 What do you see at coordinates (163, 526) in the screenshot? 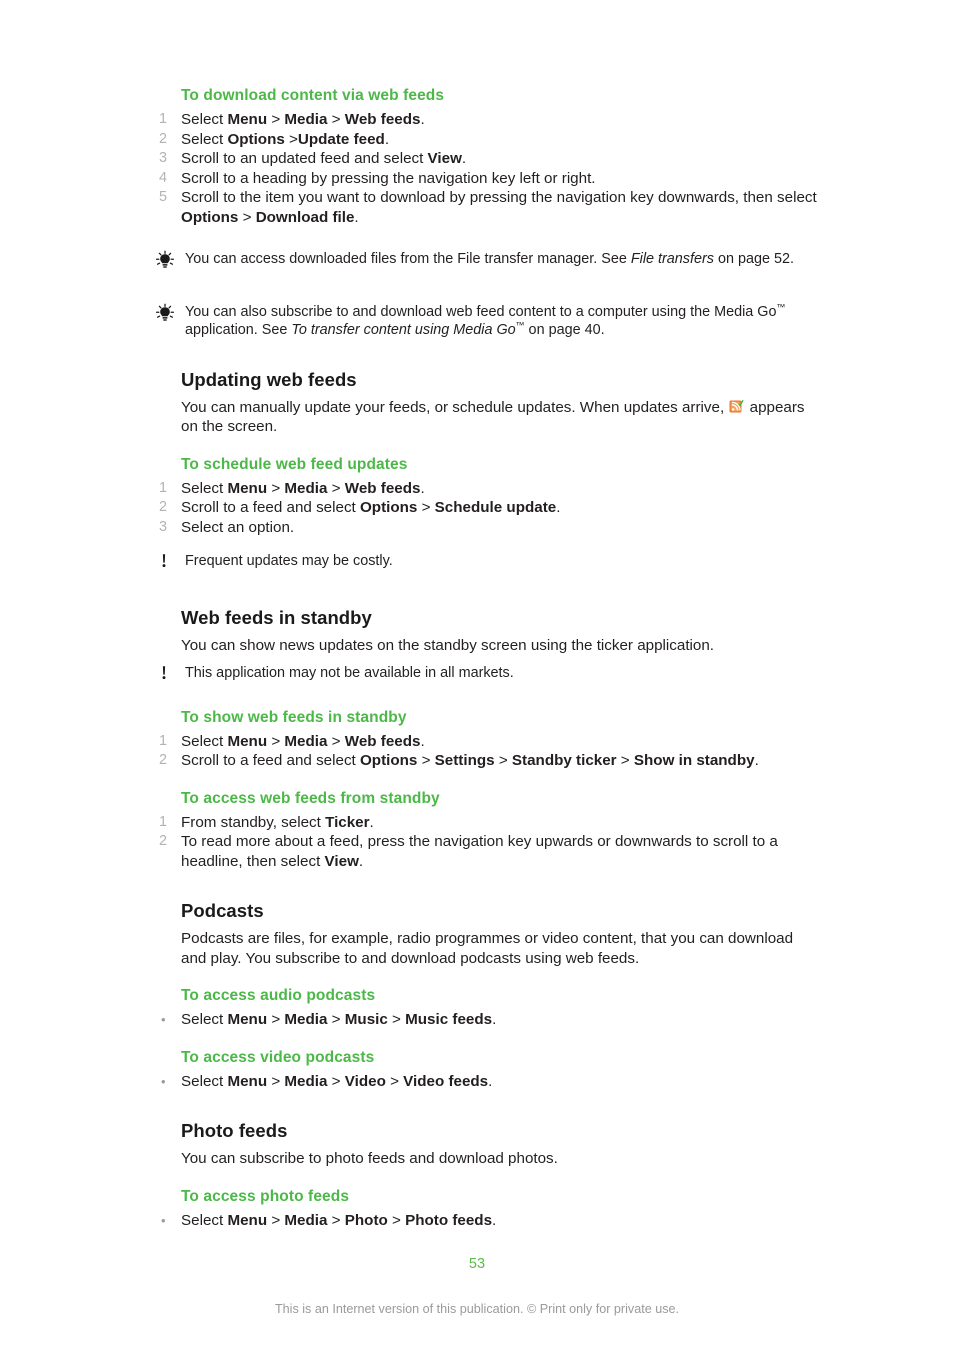
I see `step-number: 3` at bounding box center [163, 526].